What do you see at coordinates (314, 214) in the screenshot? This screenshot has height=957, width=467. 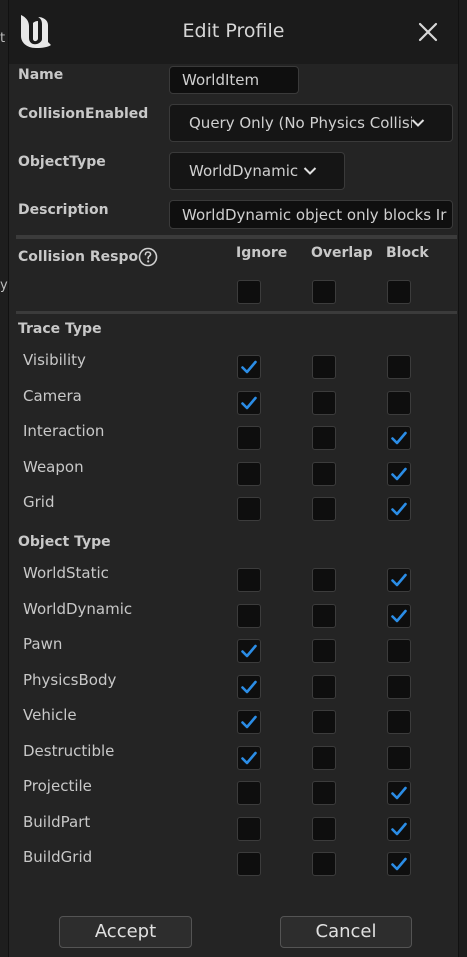 I see `description-value: WorldDynamic object only blocks Ir` at bounding box center [314, 214].